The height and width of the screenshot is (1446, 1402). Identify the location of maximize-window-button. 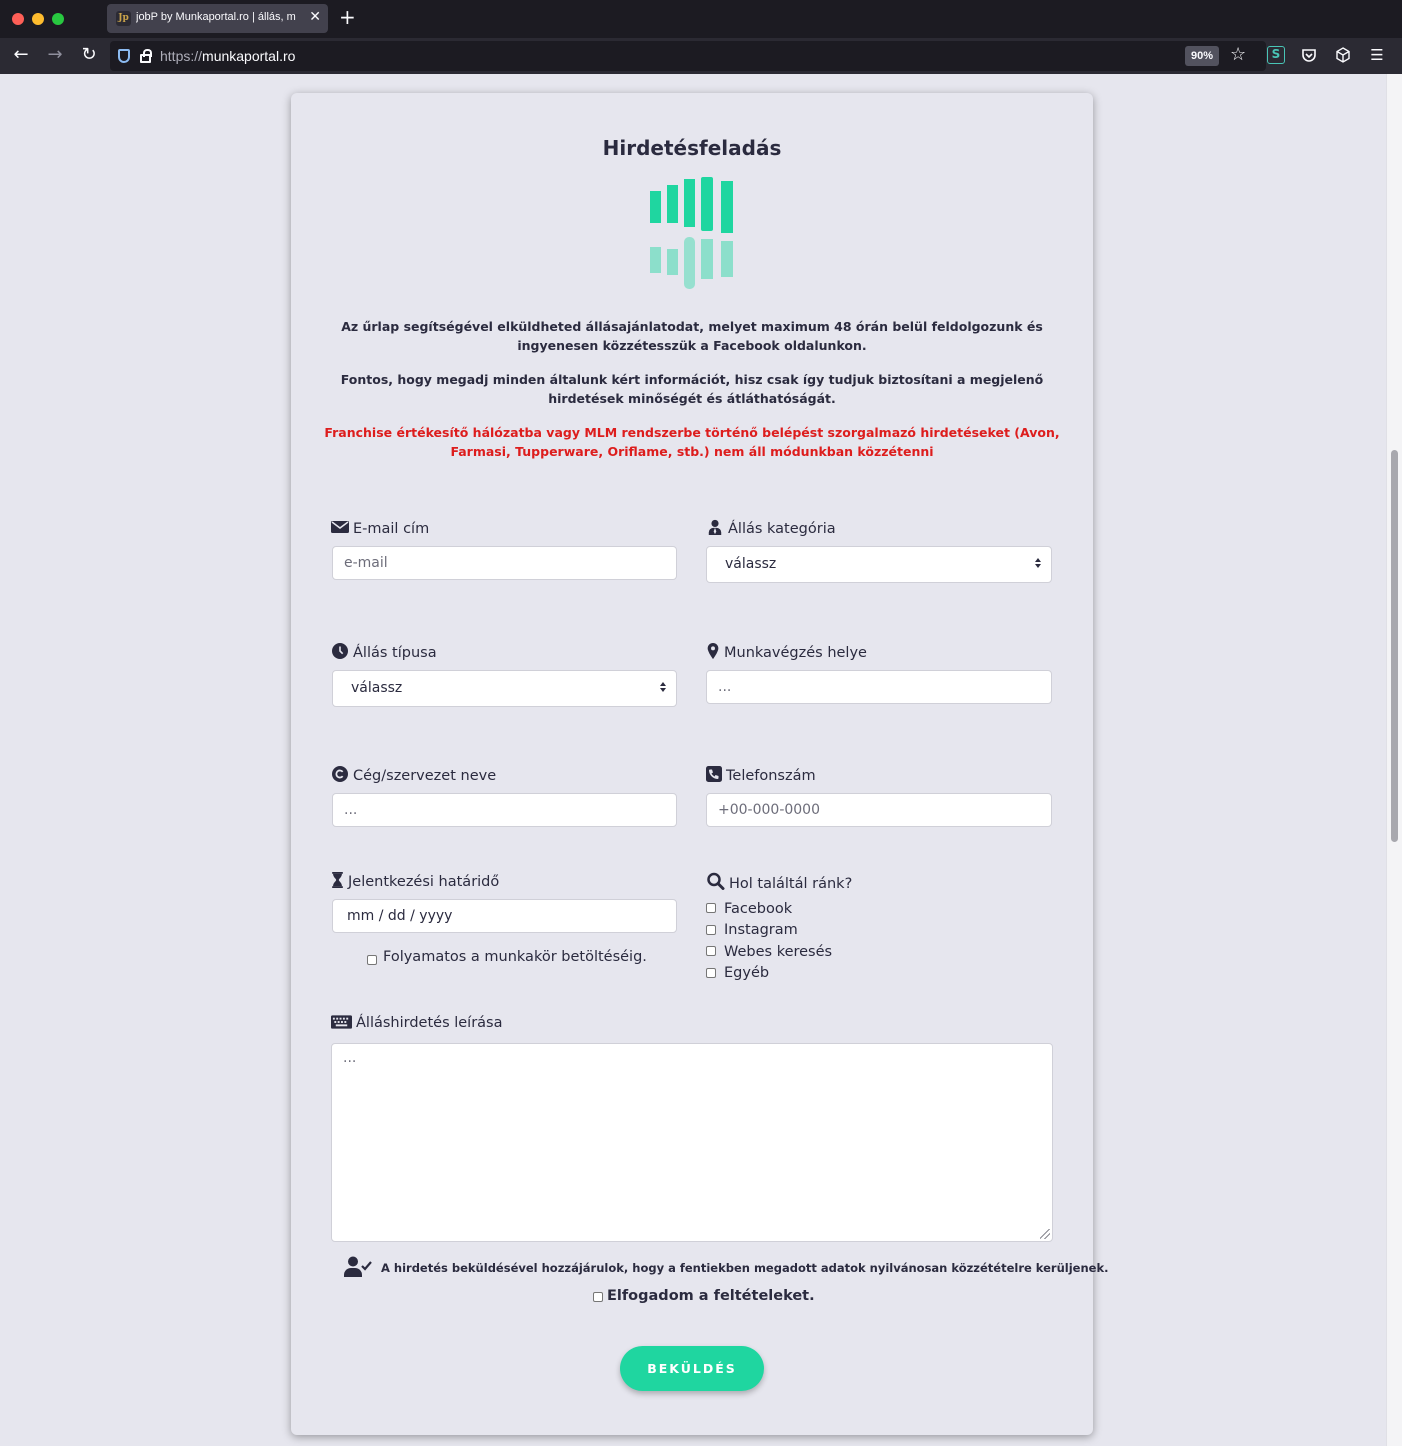
(58, 19).